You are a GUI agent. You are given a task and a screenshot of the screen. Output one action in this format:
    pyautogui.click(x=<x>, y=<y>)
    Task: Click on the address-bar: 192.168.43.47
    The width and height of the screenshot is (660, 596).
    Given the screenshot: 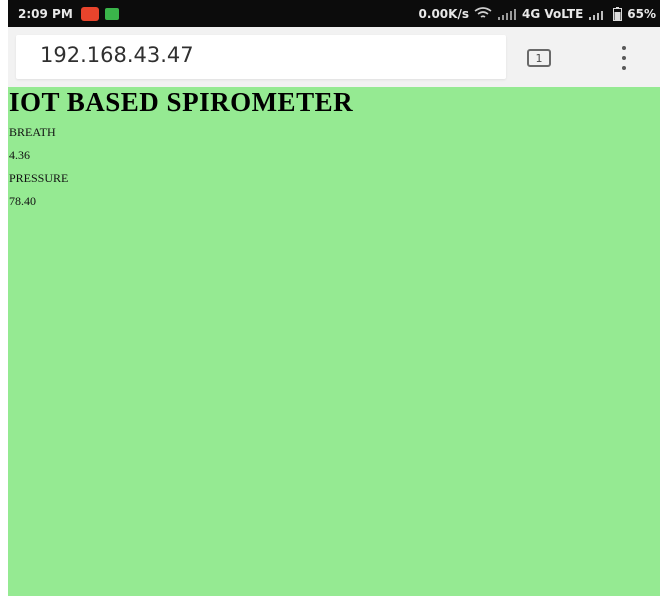 What is the action you would take?
    pyautogui.click(x=261, y=57)
    